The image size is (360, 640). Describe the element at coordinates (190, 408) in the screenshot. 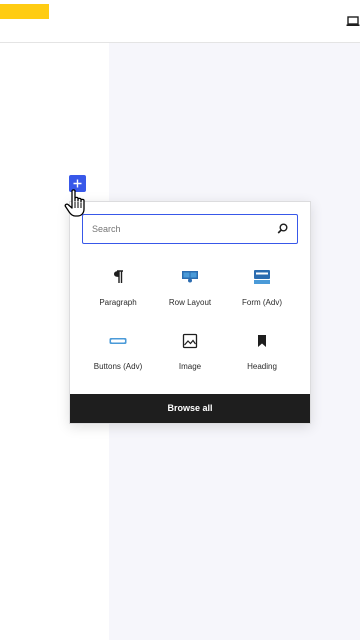

I see `browse-all-button: Browse all` at that location.